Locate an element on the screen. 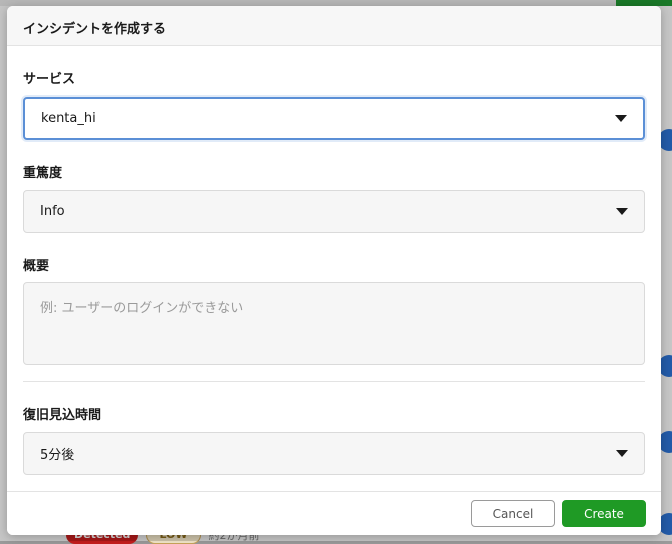 Image resolution: width=672 pixels, height=544 pixels. recovery-label: 復旧見込時間 is located at coordinates (62, 415).